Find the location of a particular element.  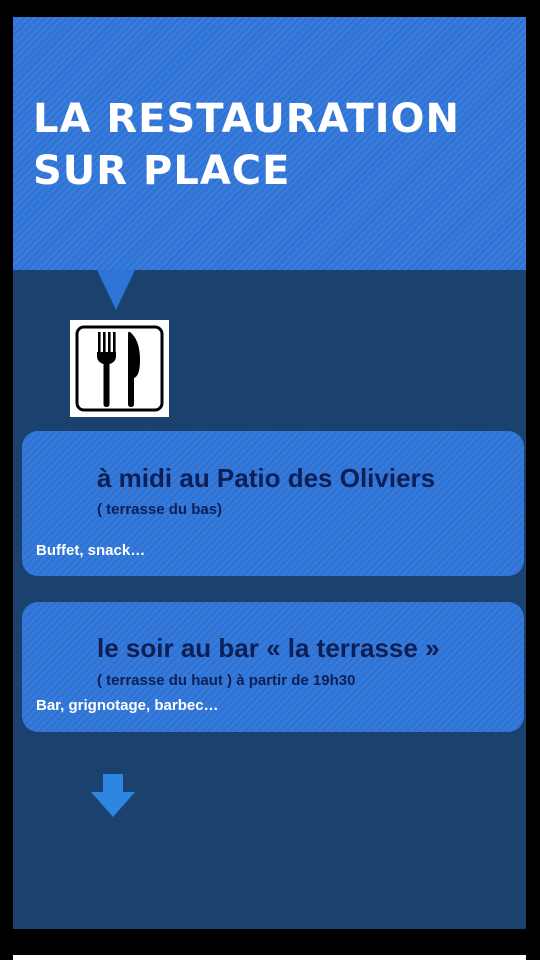

evening-card-title: le soir au bar « la terrasse » is located at coordinates (268, 648).